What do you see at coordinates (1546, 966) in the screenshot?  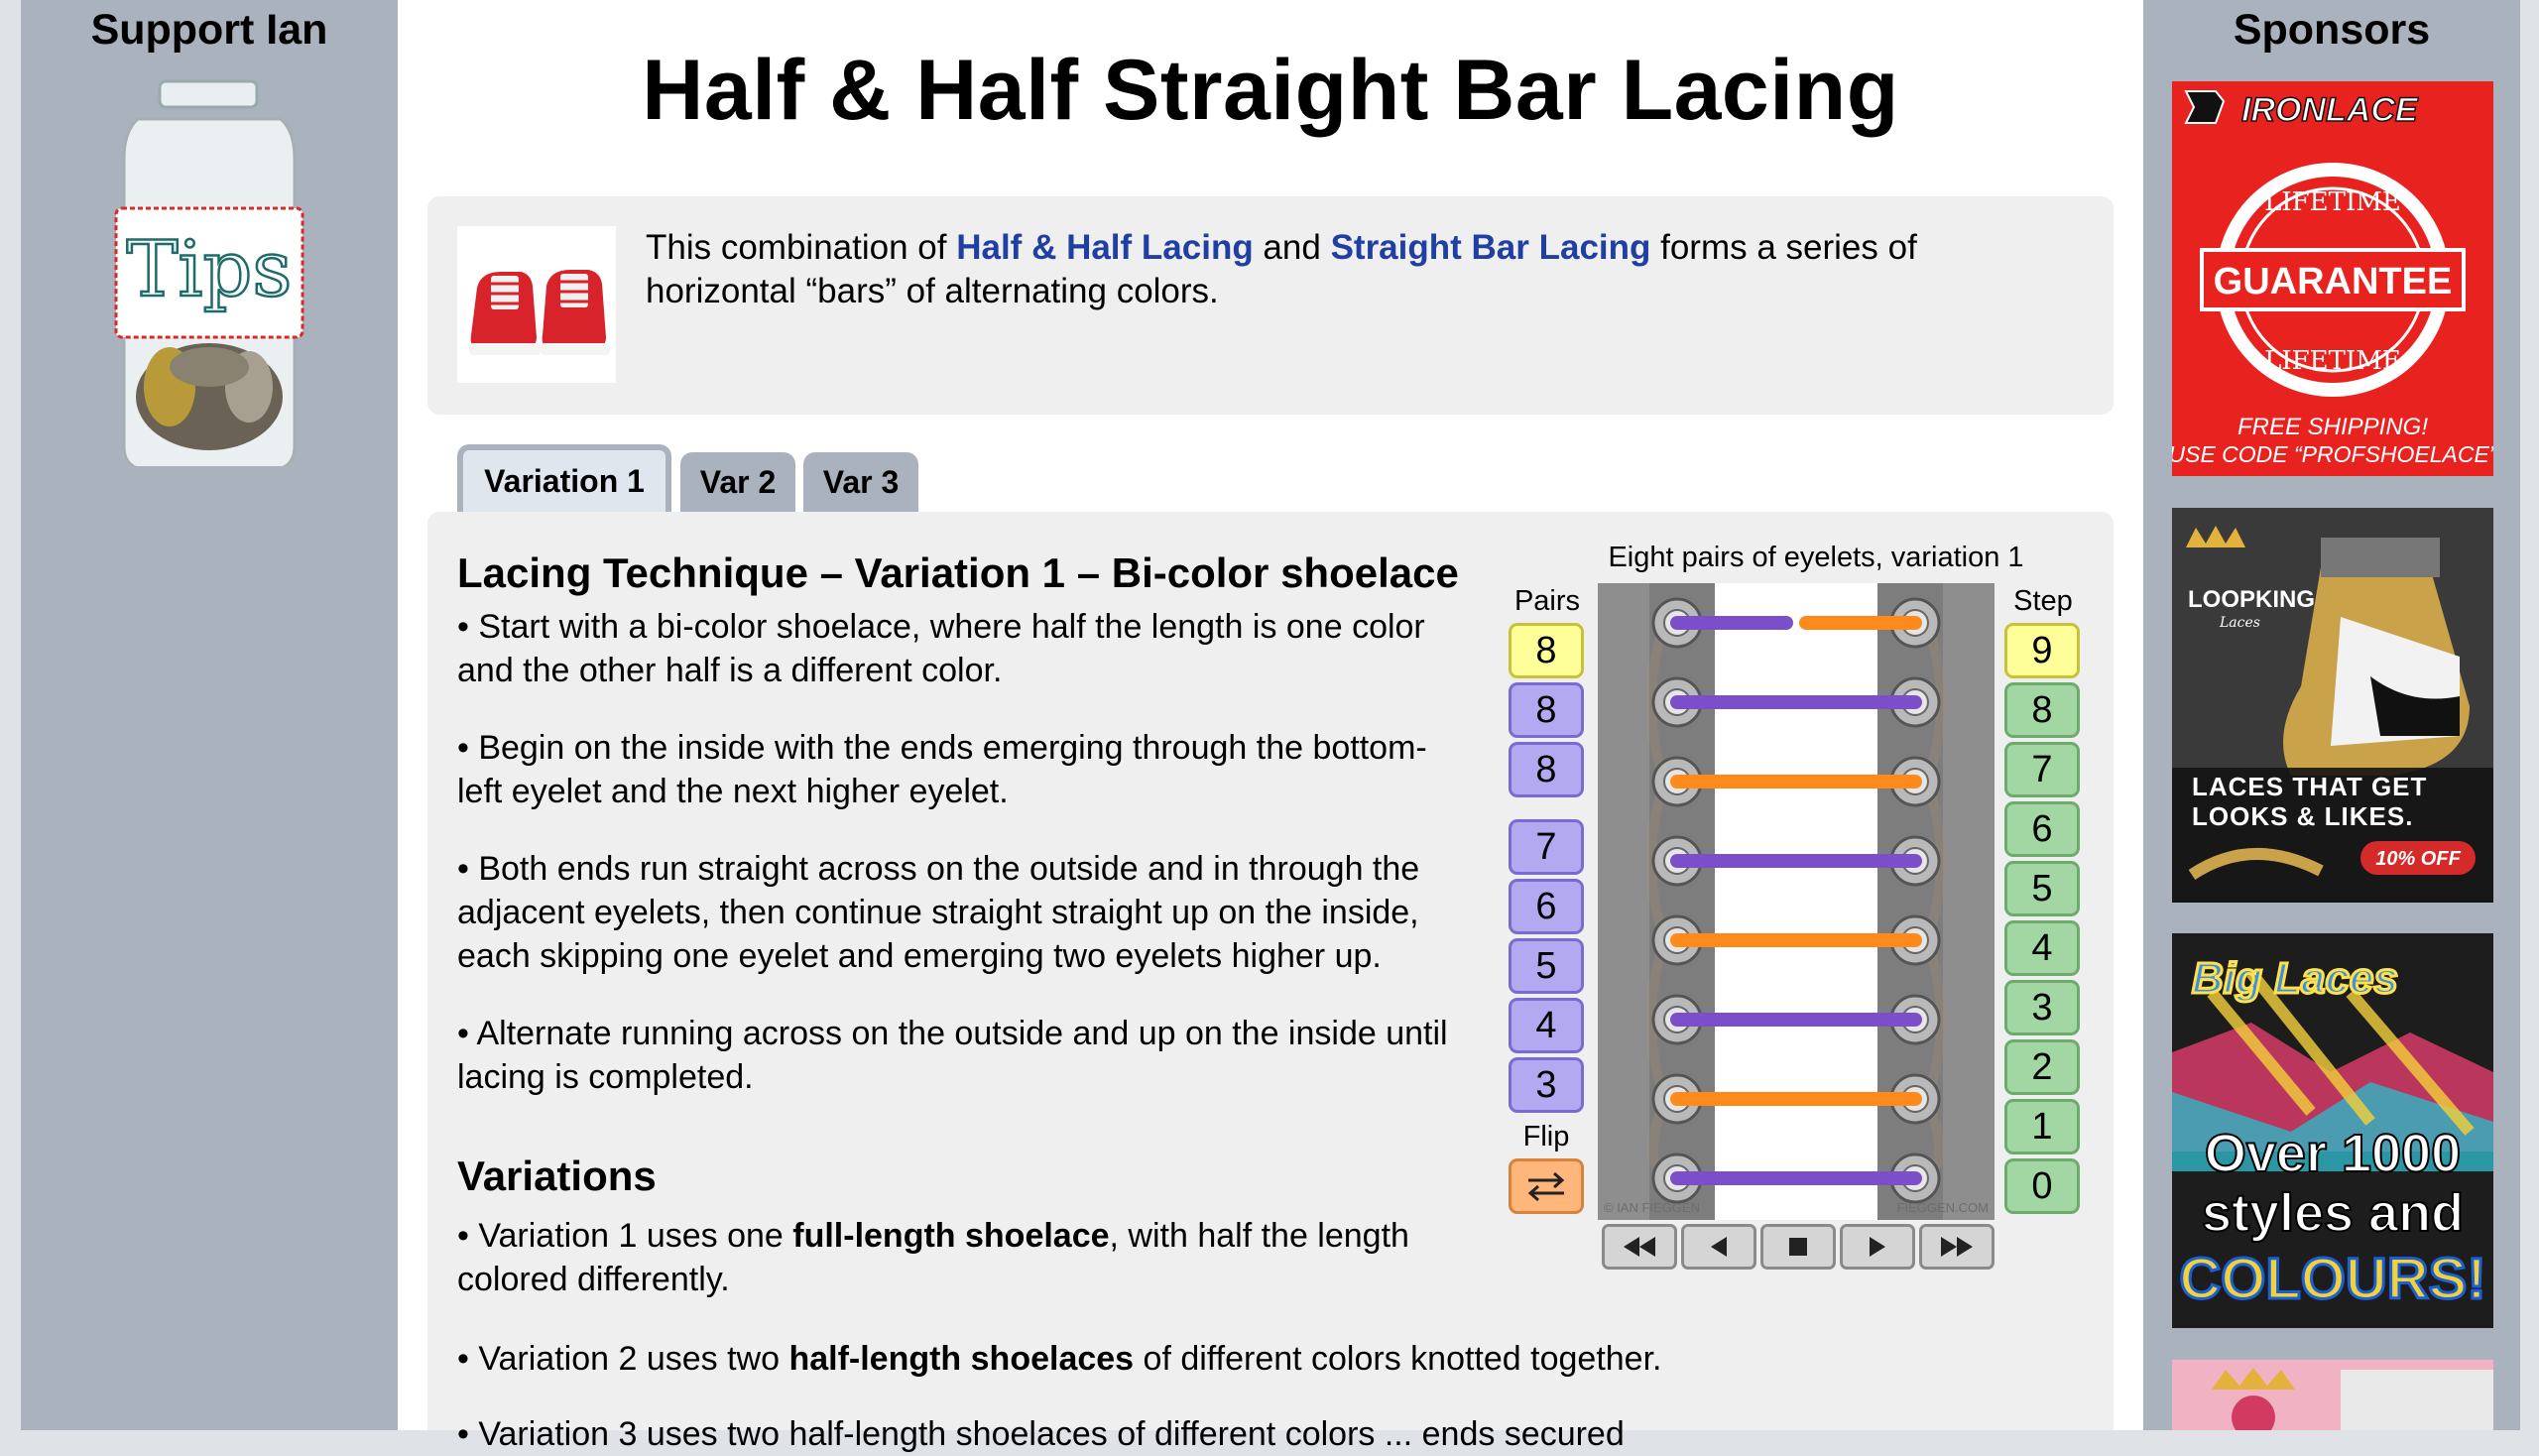 I see `pairs-button-5: 5` at bounding box center [1546, 966].